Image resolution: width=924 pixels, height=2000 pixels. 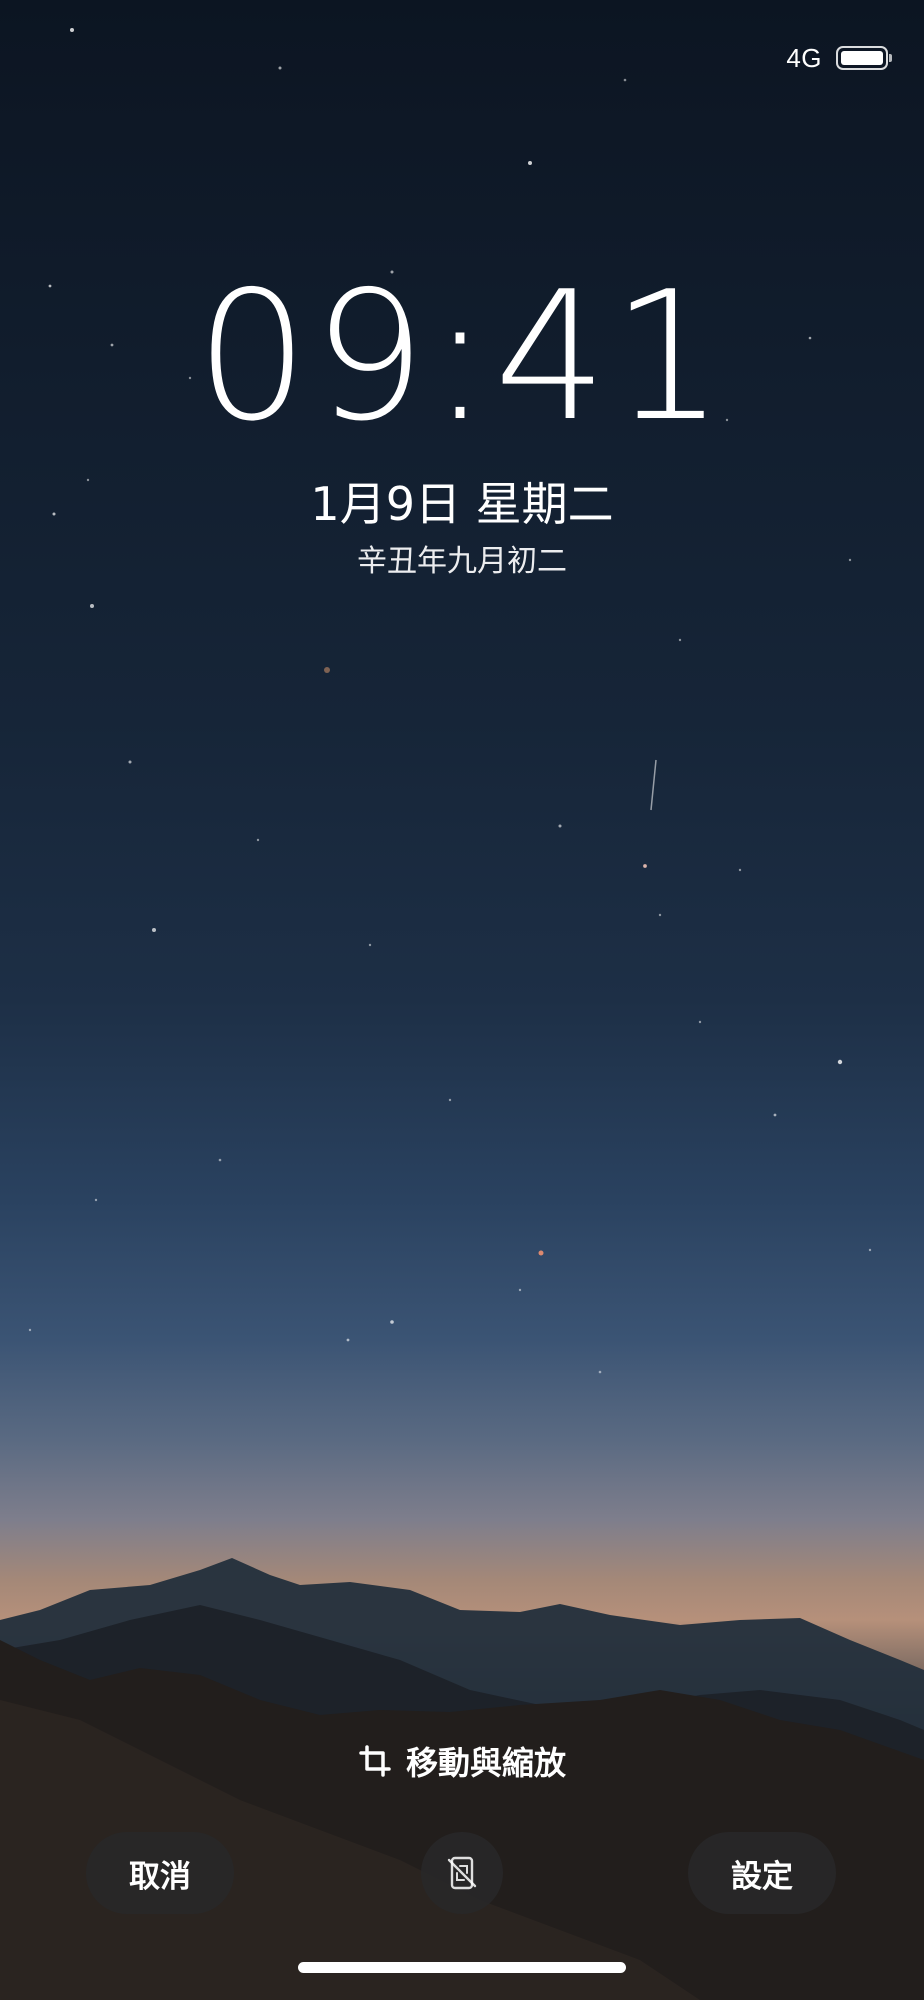 What do you see at coordinates (462, 356) in the screenshot?
I see `lock-screen-clock: 09:41` at bounding box center [462, 356].